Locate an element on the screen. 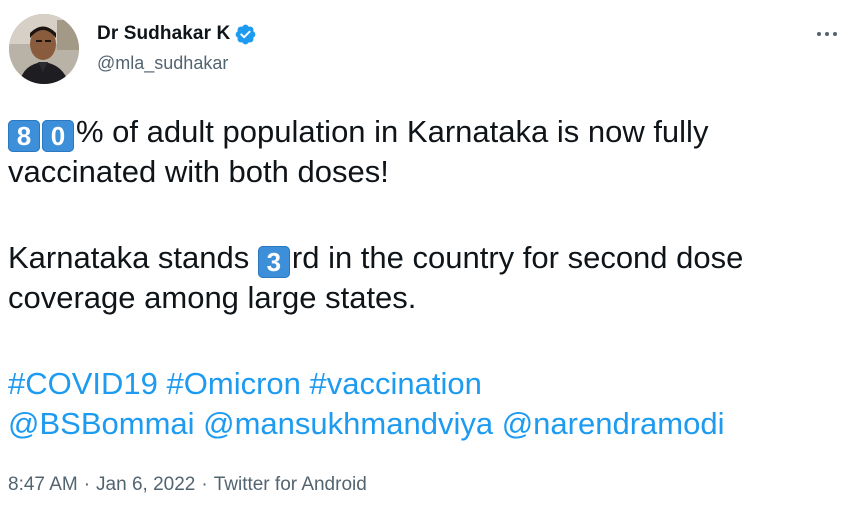  keycap-digit-8: 8 is located at coordinates (24, 136).